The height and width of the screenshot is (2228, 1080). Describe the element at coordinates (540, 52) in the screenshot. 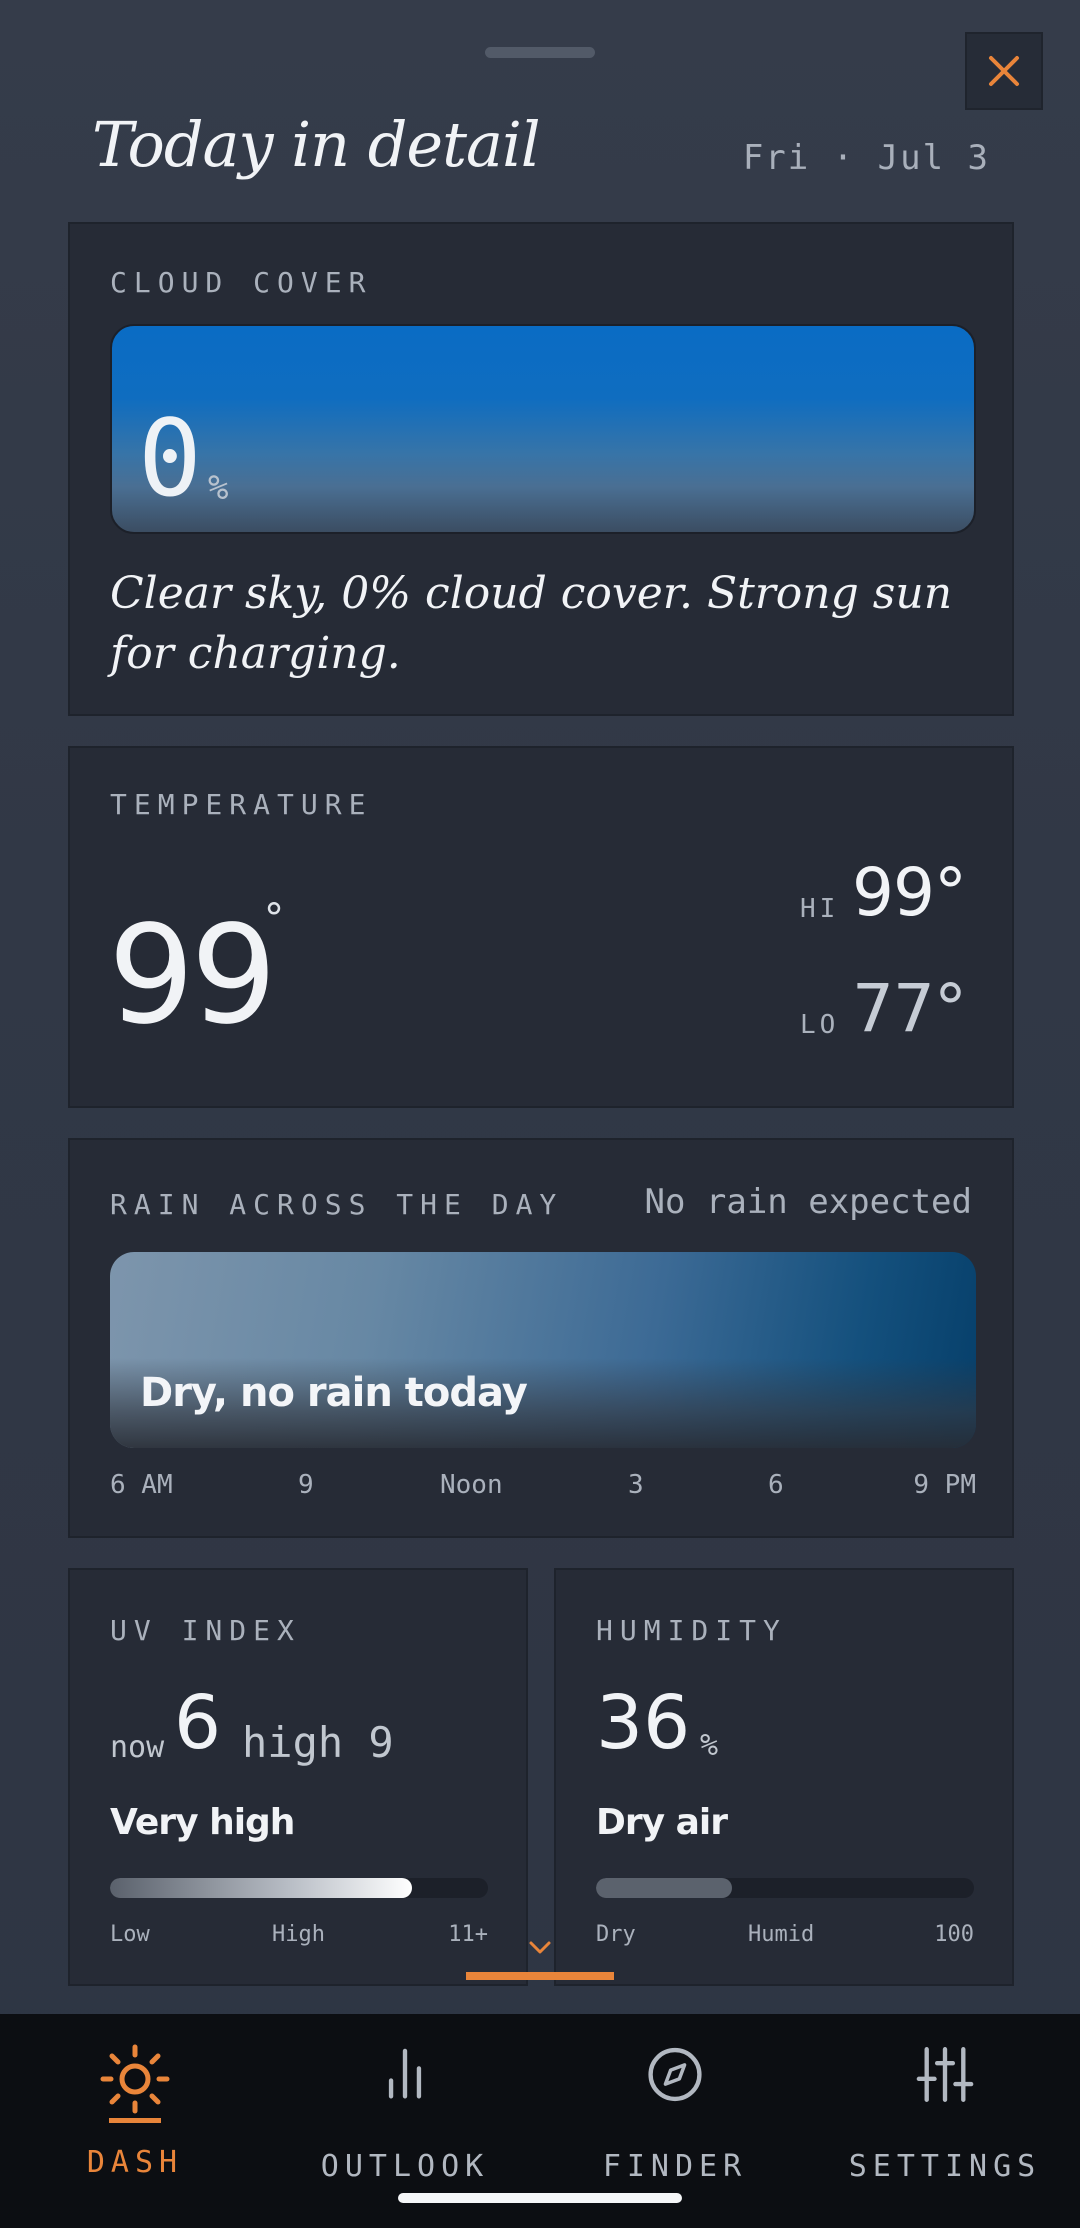

I see `sheet-grabber` at that location.